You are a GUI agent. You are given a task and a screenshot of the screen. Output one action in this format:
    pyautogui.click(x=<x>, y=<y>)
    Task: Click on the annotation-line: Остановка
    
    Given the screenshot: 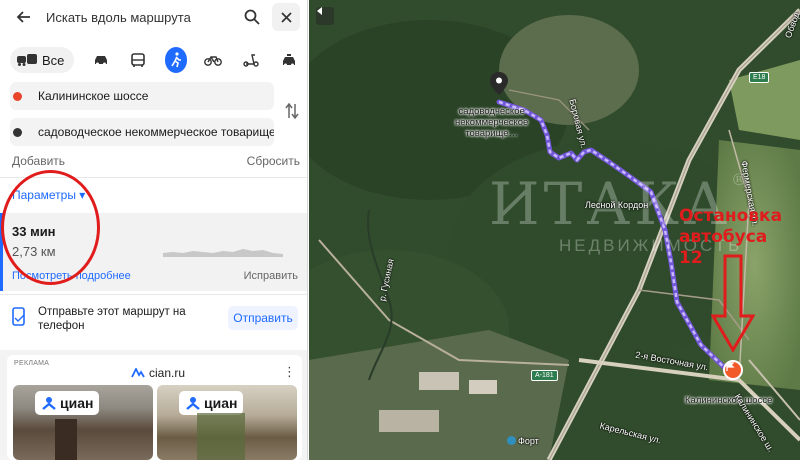 What is the action you would take?
    pyautogui.click(x=731, y=216)
    